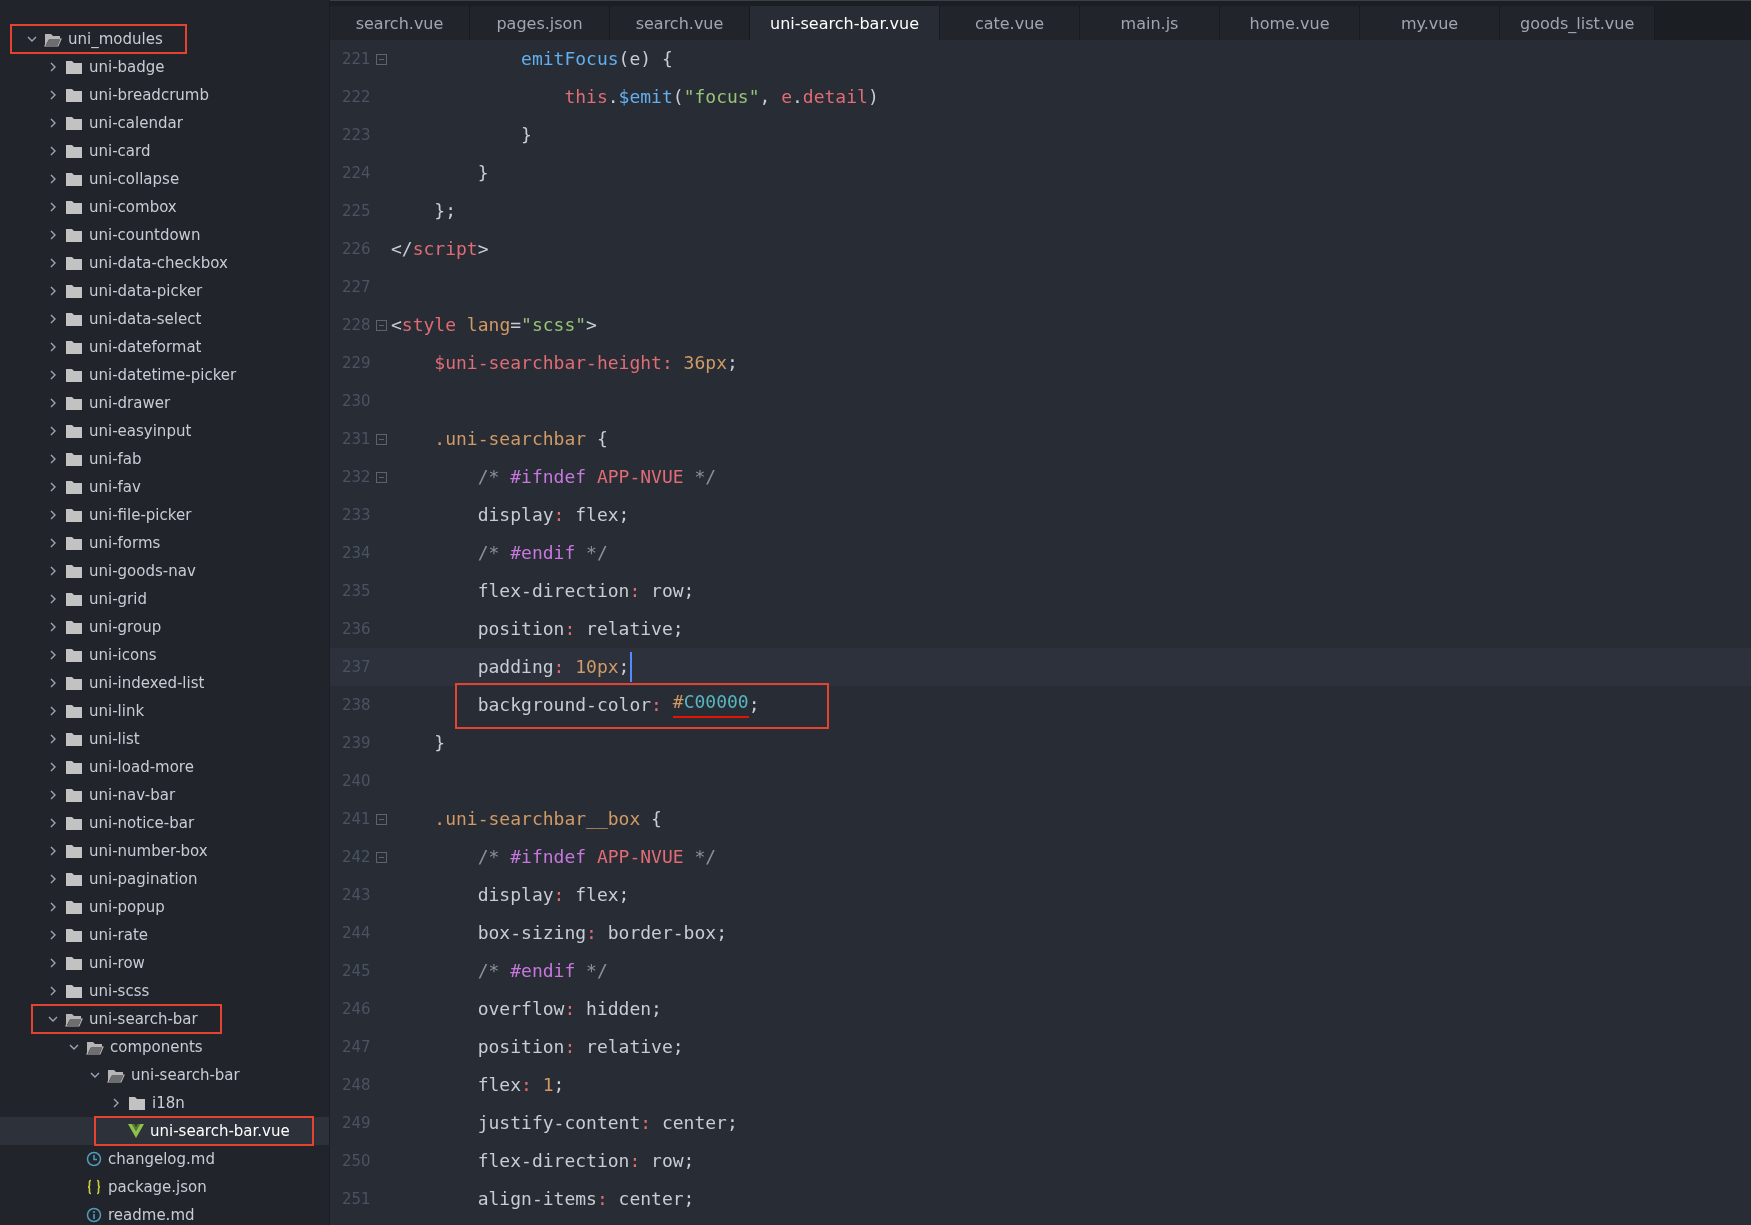 The width and height of the screenshot is (1751, 1225). Describe the element at coordinates (596, 59) in the screenshot. I see `code-line: emitFocus(e) {` at that location.